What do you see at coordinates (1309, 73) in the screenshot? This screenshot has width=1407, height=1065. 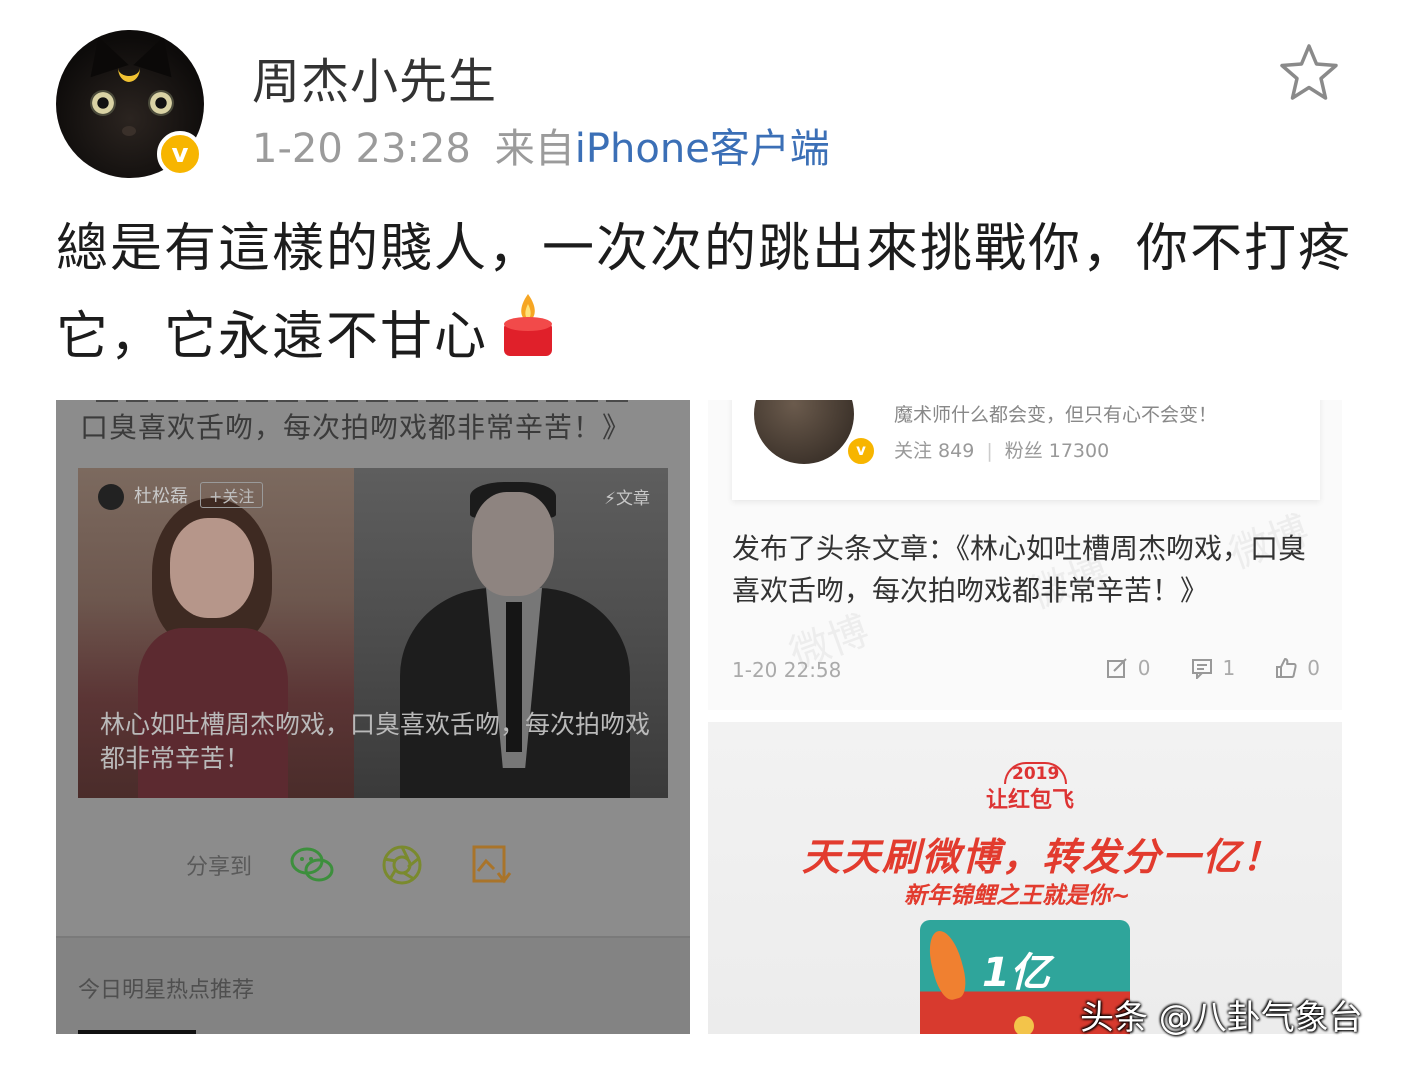 I see `star-icon` at bounding box center [1309, 73].